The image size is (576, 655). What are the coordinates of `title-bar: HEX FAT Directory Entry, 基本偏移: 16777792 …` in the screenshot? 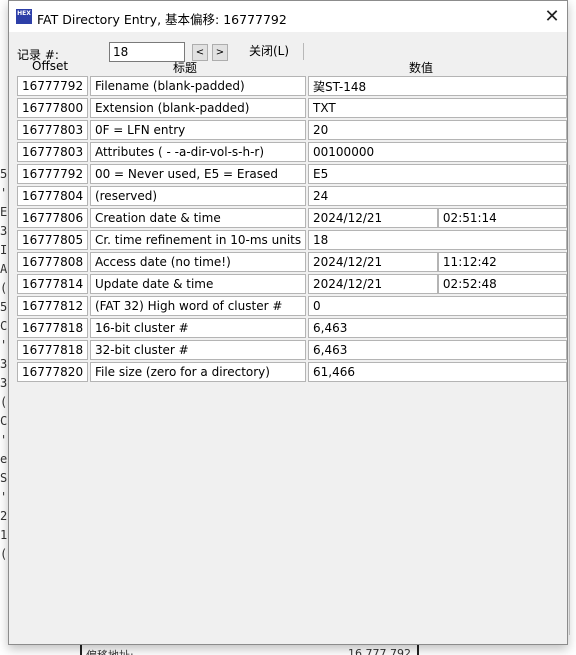 It's located at (288, 16).